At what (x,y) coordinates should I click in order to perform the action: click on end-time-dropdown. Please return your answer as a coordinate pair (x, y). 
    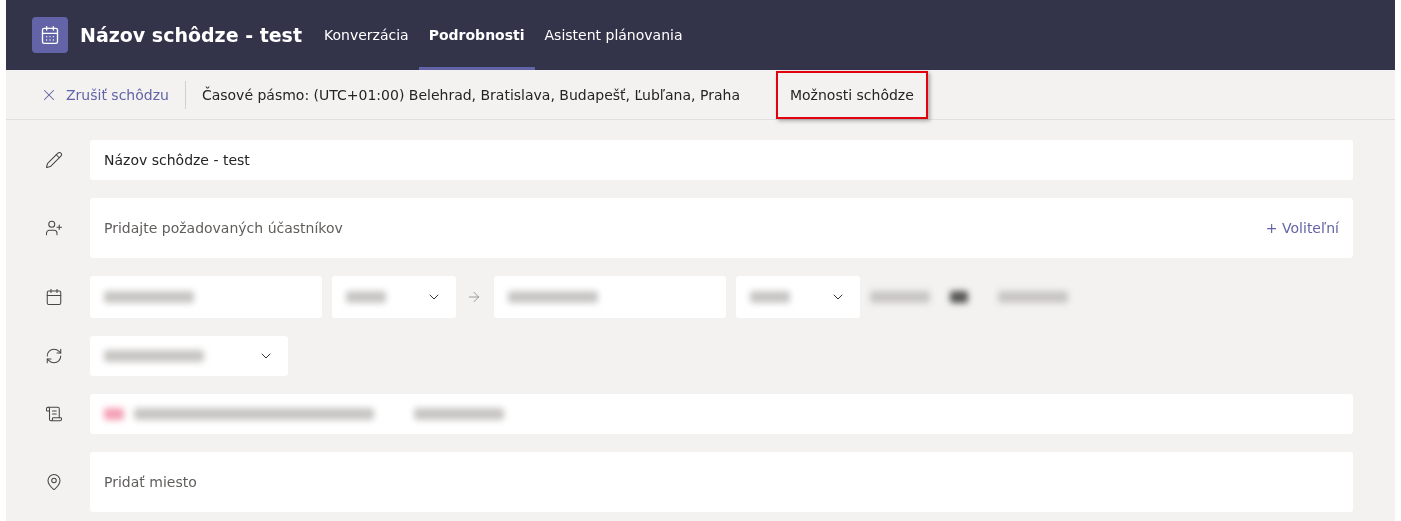
    Looking at the image, I should click on (798, 297).